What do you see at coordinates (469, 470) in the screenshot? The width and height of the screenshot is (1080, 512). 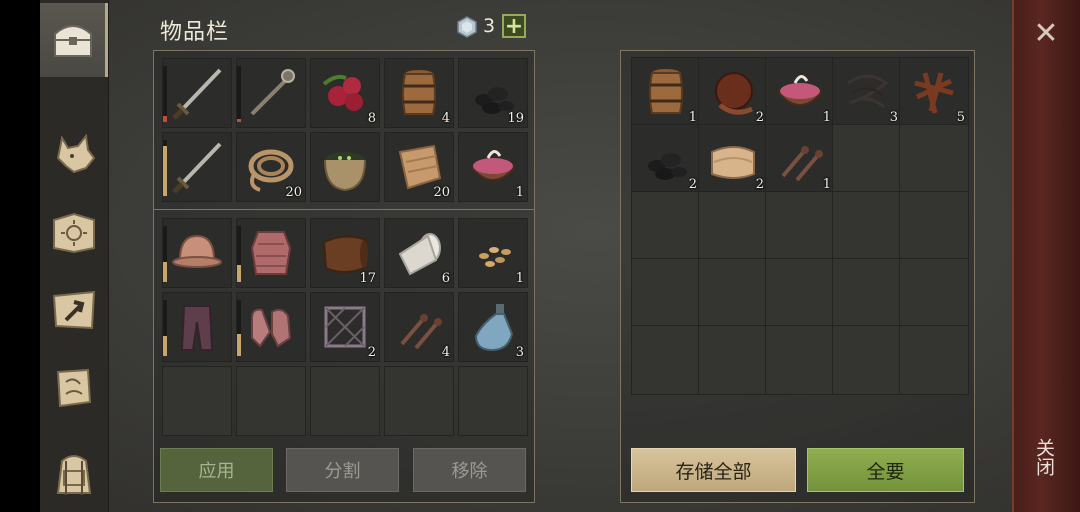 I see `remove-button: 移除` at bounding box center [469, 470].